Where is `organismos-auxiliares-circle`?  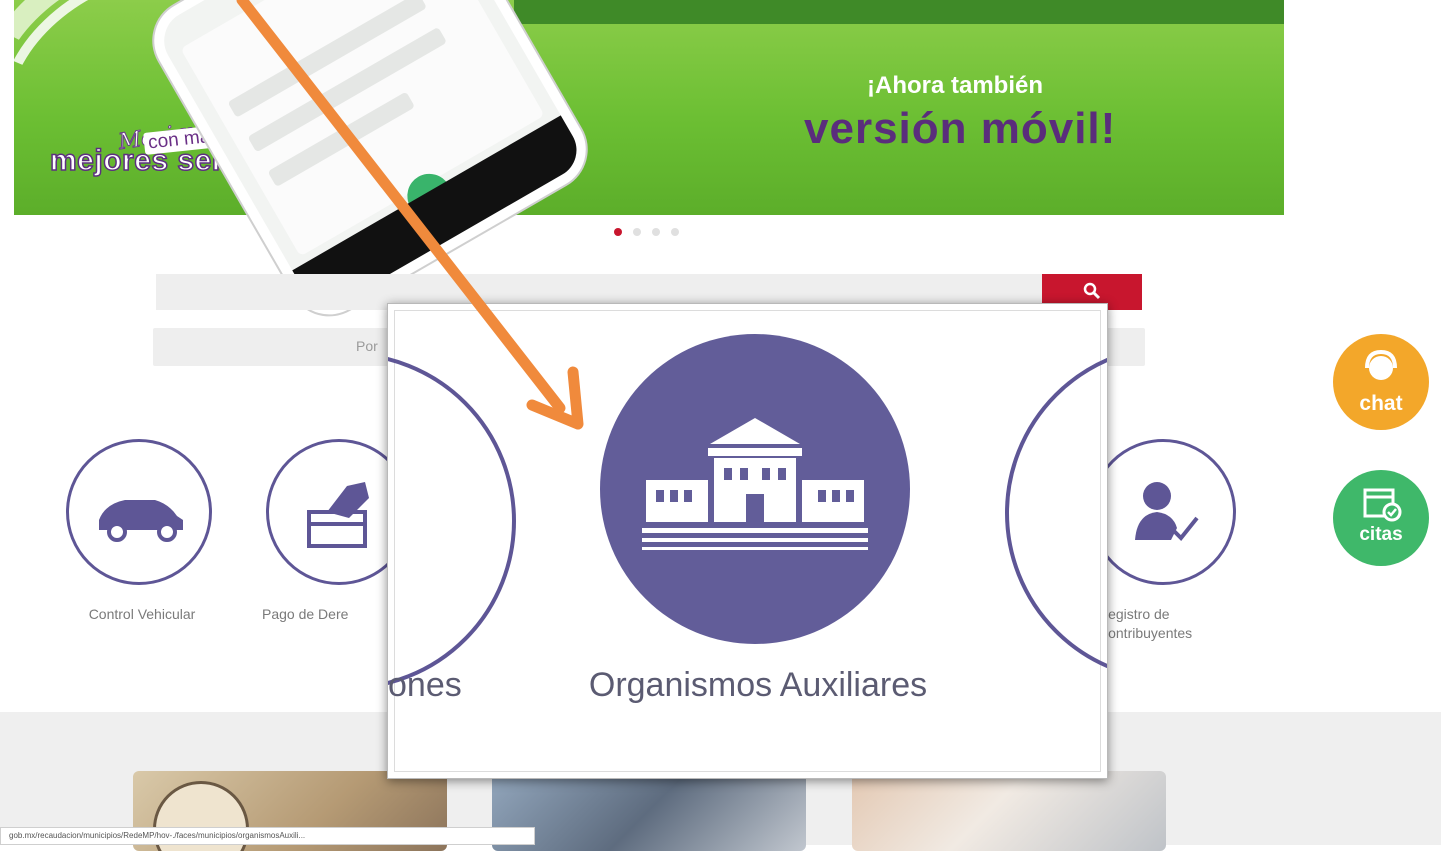
organismos-auxiliares-circle is located at coordinates (755, 489).